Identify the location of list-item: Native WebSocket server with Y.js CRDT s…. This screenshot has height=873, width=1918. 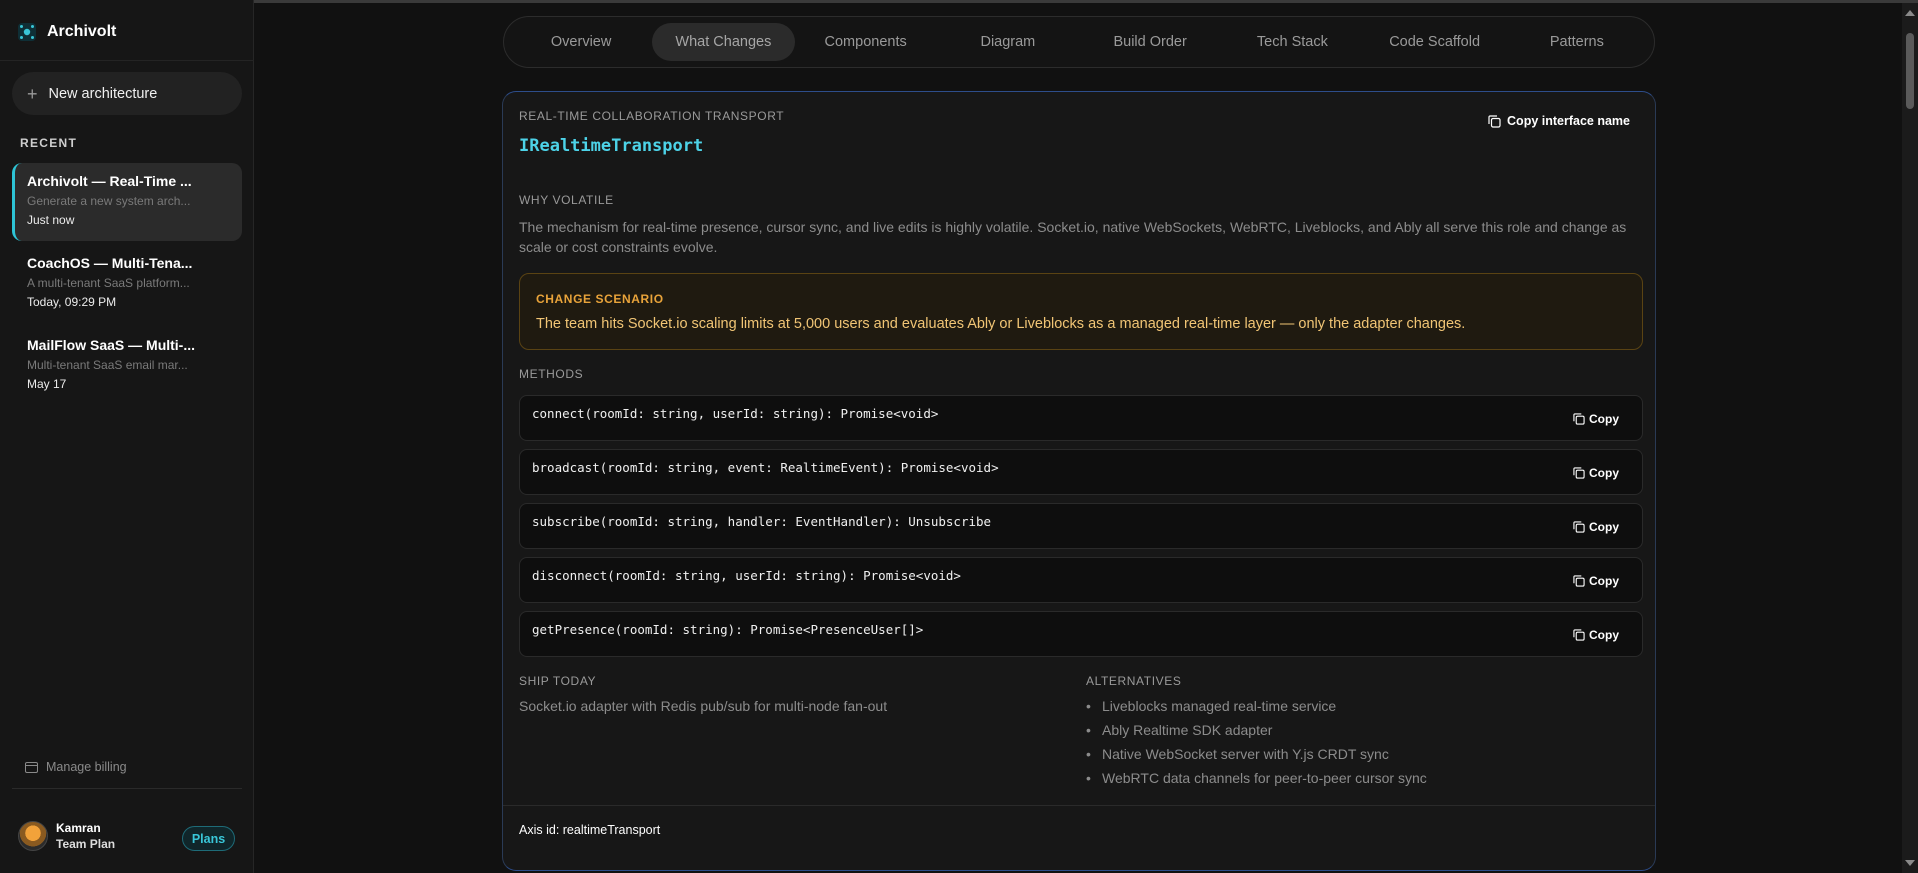
(1256, 758).